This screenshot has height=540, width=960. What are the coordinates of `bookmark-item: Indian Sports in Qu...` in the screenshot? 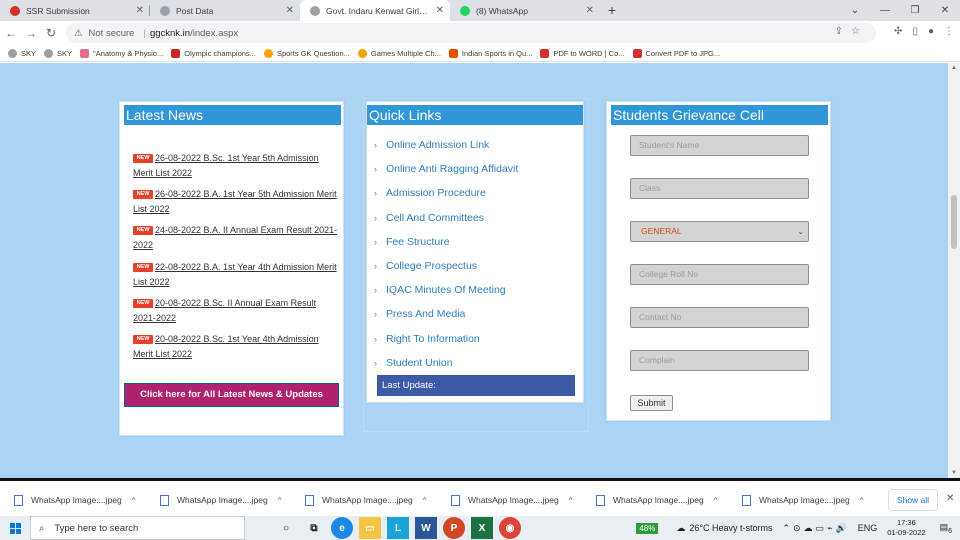 It's located at (490, 53).